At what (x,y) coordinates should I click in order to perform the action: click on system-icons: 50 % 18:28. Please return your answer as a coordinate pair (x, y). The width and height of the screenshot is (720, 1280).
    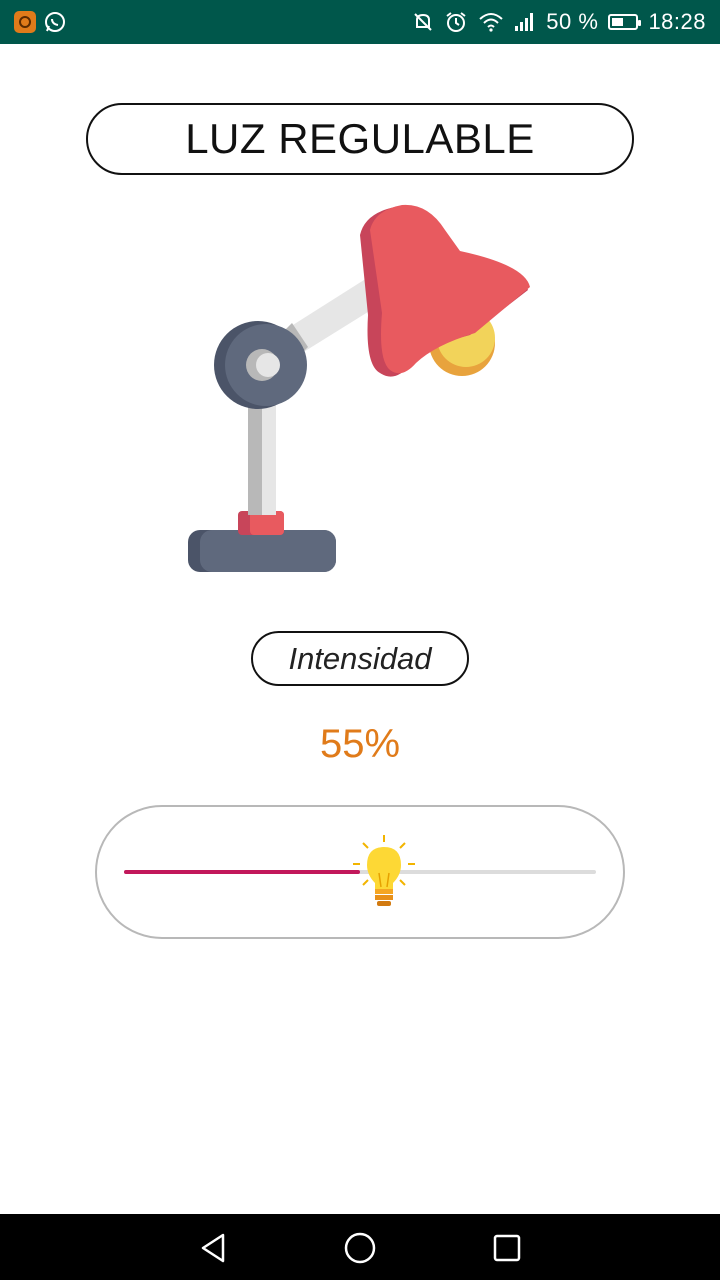
    Looking at the image, I should click on (559, 22).